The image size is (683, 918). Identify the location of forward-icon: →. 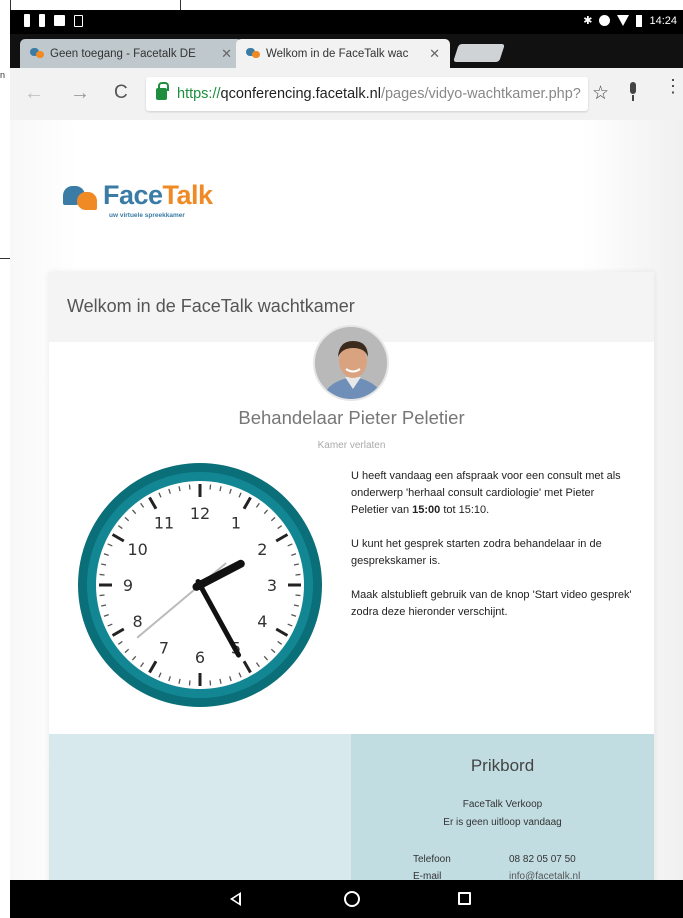
(80, 93).